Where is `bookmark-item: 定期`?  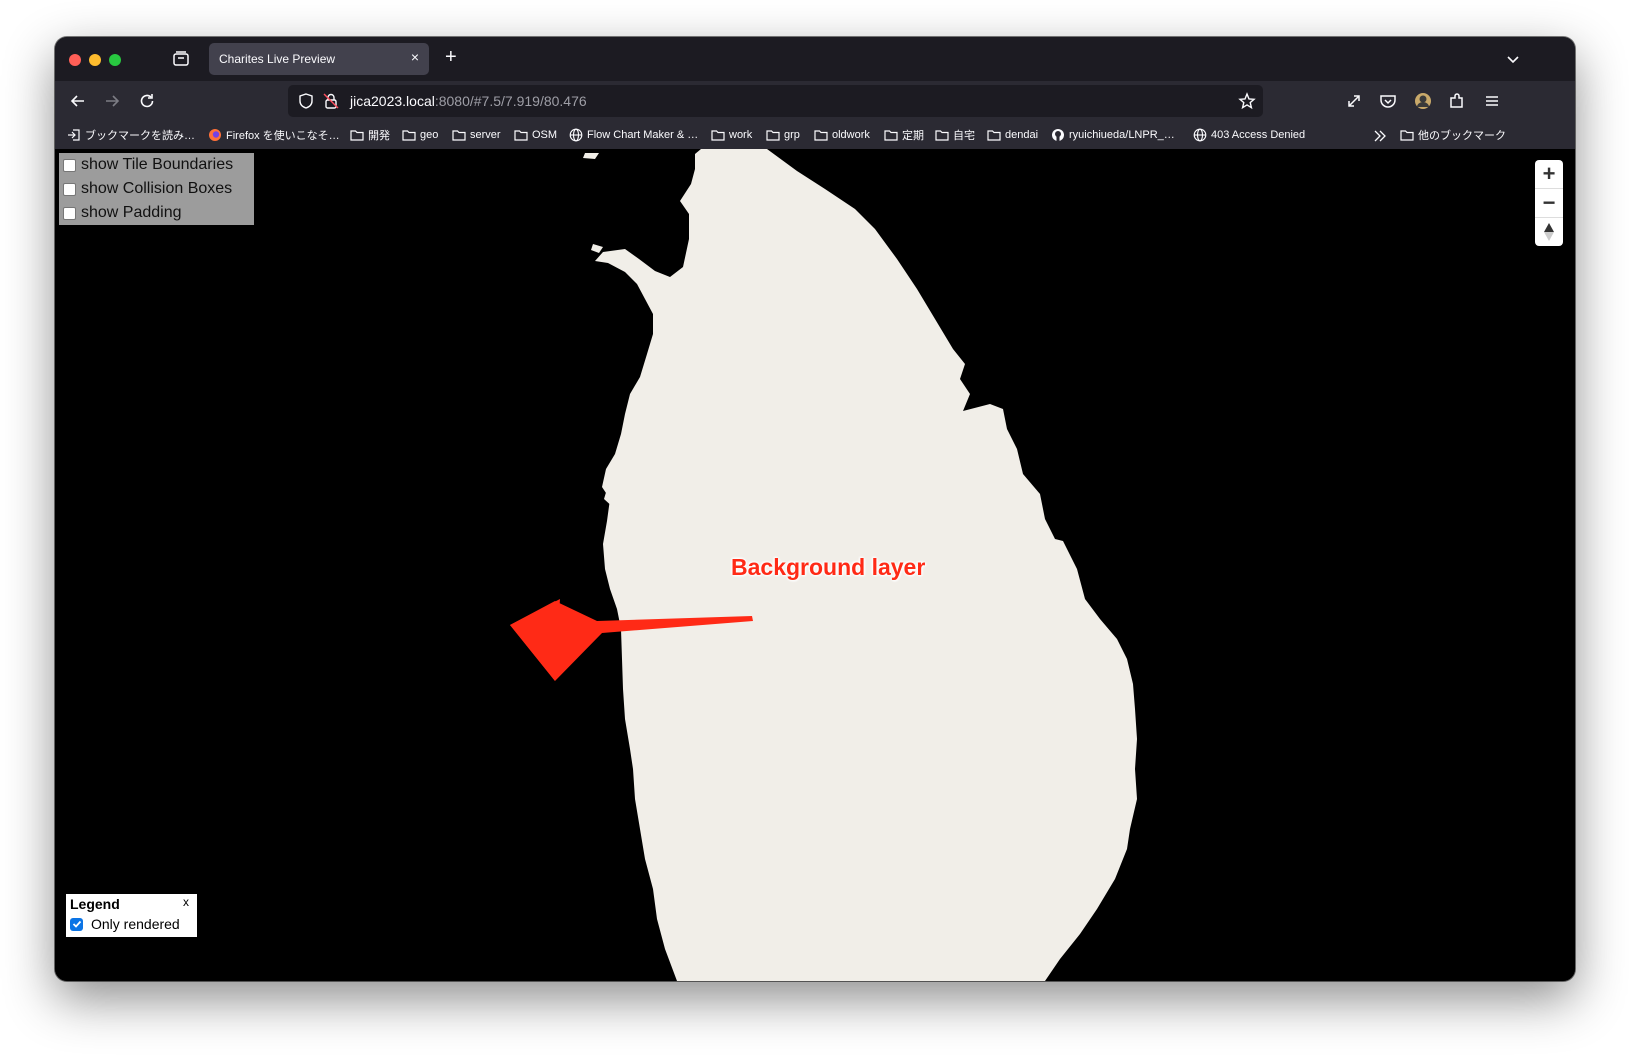 bookmark-item: 定期 is located at coordinates (904, 135).